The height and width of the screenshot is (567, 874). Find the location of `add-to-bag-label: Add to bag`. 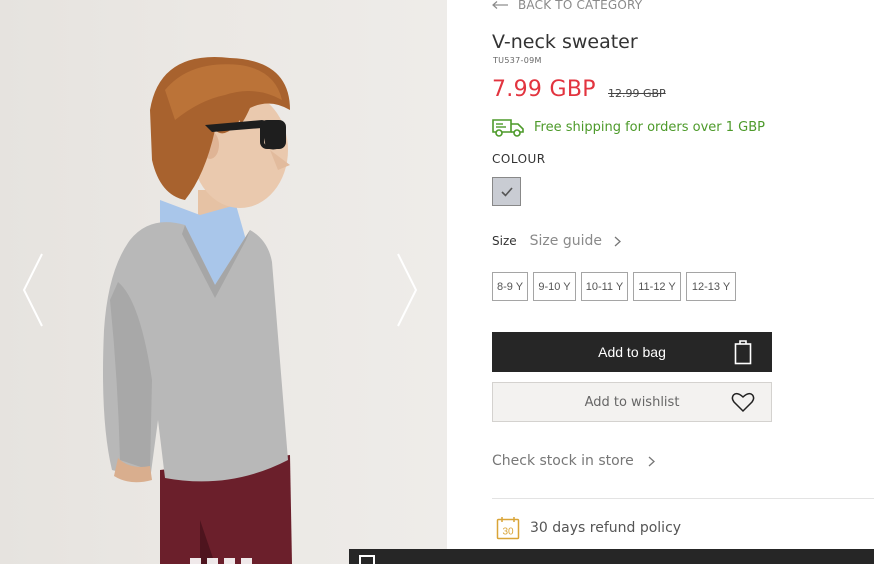

add-to-bag-label: Add to bag is located at coordinates (632, 352).